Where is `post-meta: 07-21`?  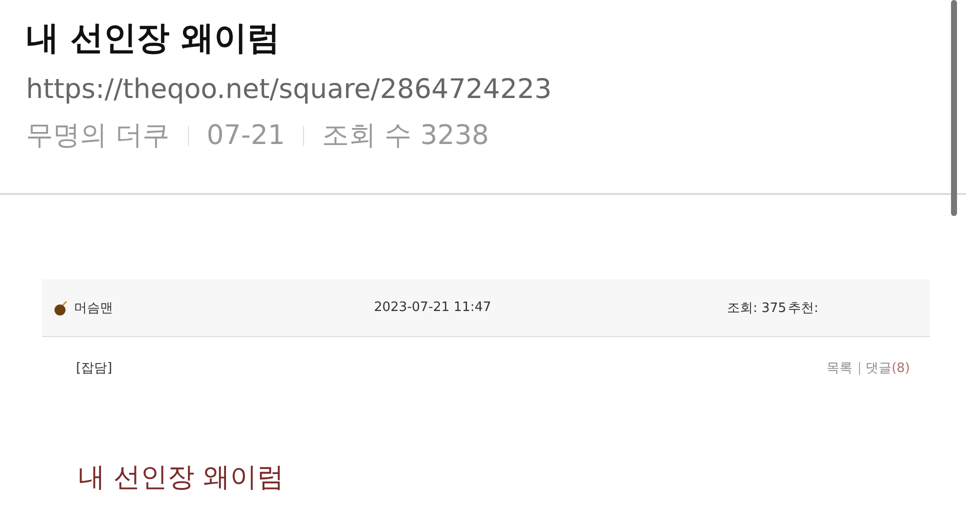 post-meta: 07-21 is located at coordinates (246, 136).